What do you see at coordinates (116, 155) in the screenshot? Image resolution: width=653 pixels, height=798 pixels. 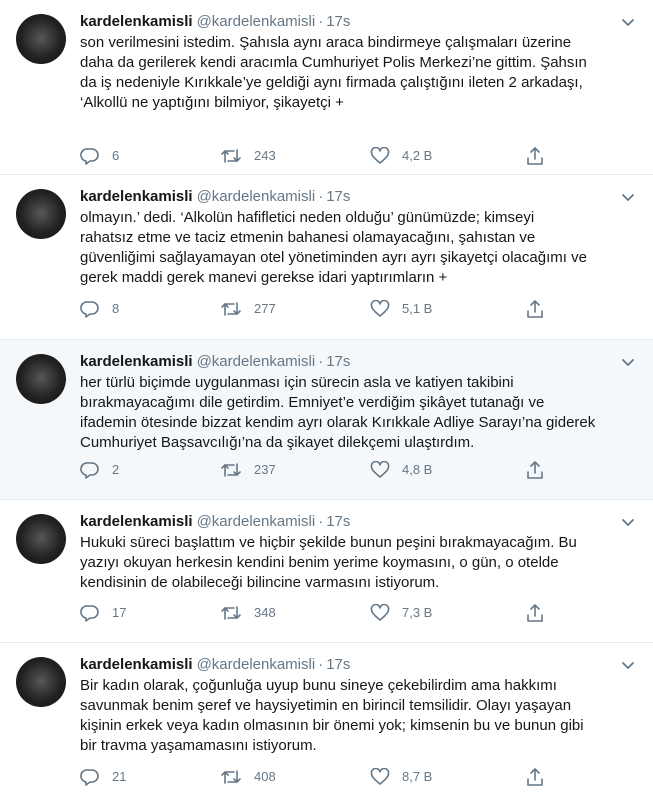 I see `reply-count: 6` at bounding box center [116, 155].